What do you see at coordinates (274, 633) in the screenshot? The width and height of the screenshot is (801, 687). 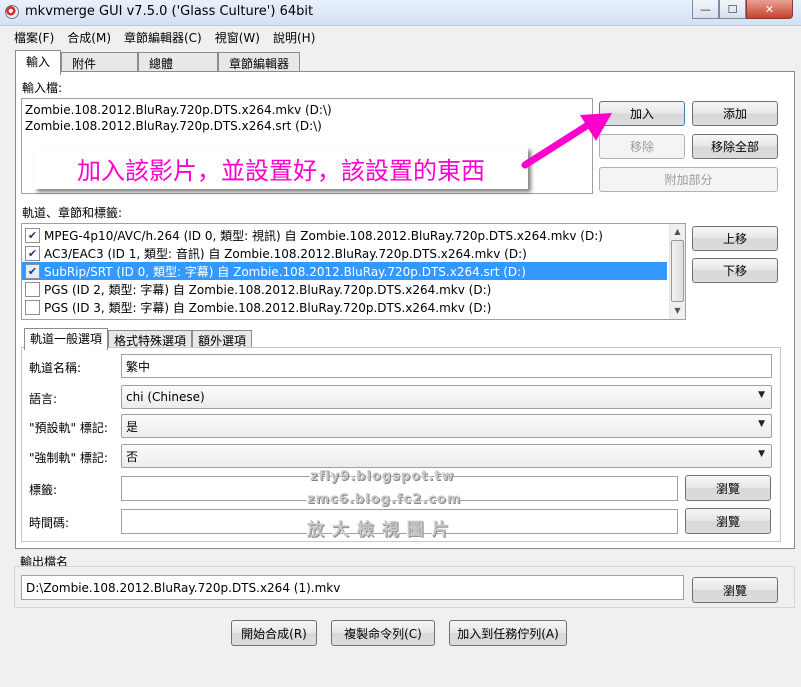 I see `start-muxing-button: 開始合成(R)` at bounding box center [274, 633].